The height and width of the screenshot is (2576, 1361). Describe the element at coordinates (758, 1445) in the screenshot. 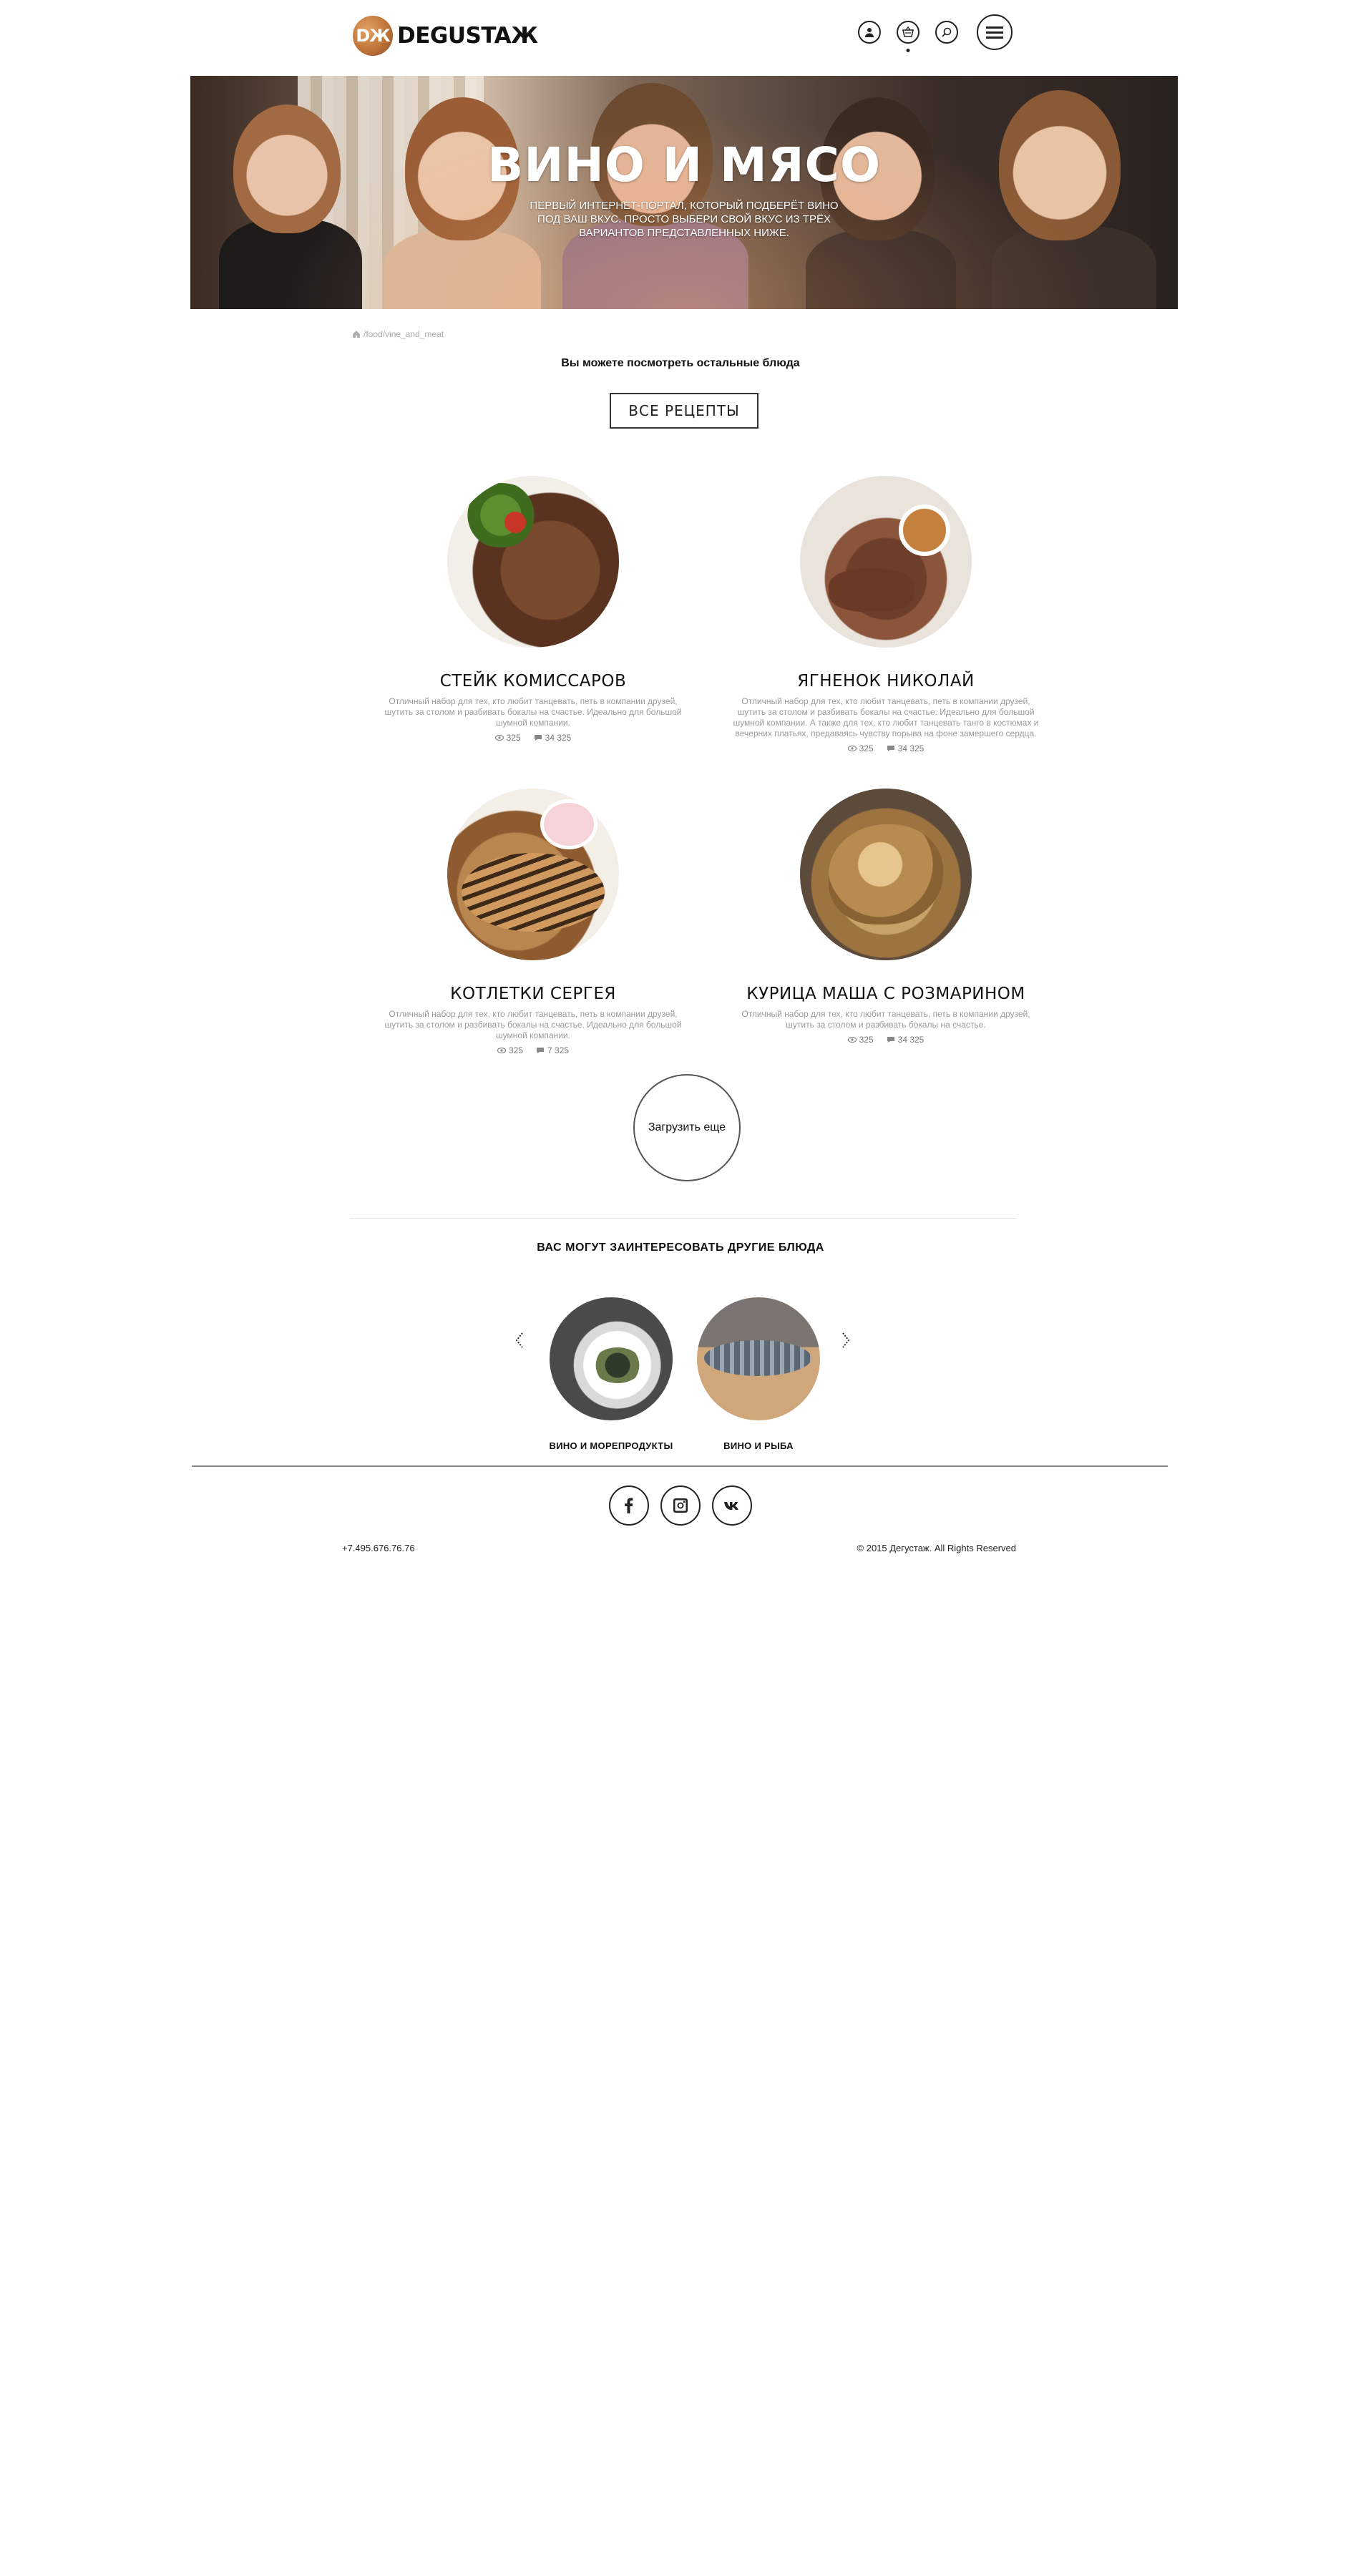

I see `related-label: ВИНО И РЫБА` at that location.